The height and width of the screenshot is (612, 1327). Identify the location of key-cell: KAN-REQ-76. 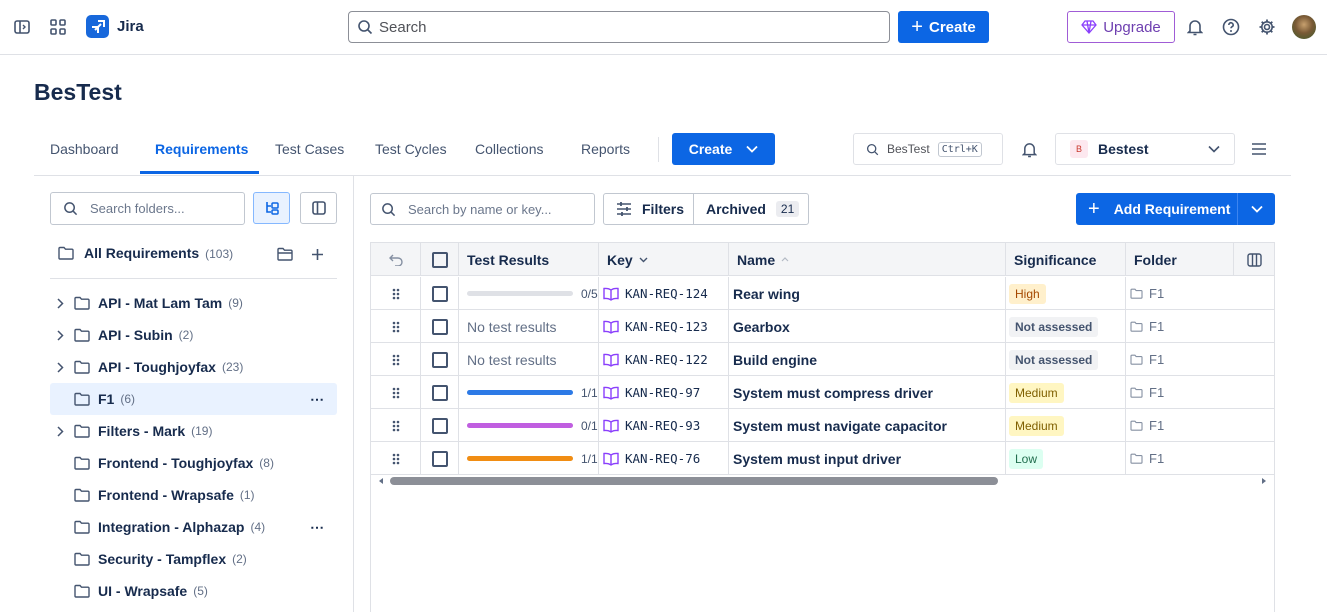
(664, 458).